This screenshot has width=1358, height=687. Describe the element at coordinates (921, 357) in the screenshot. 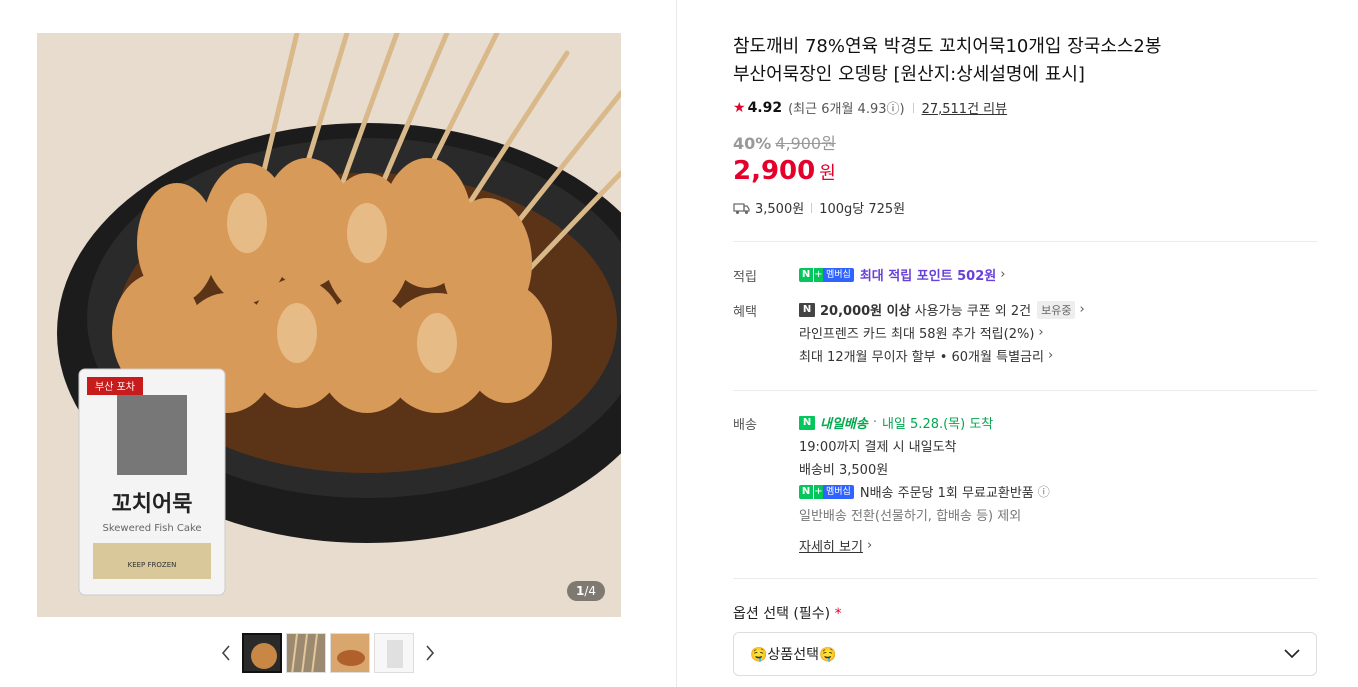

I see `installment-text: 최대 12개월 무이자 할부 • 60개월 특별금리` at that location.